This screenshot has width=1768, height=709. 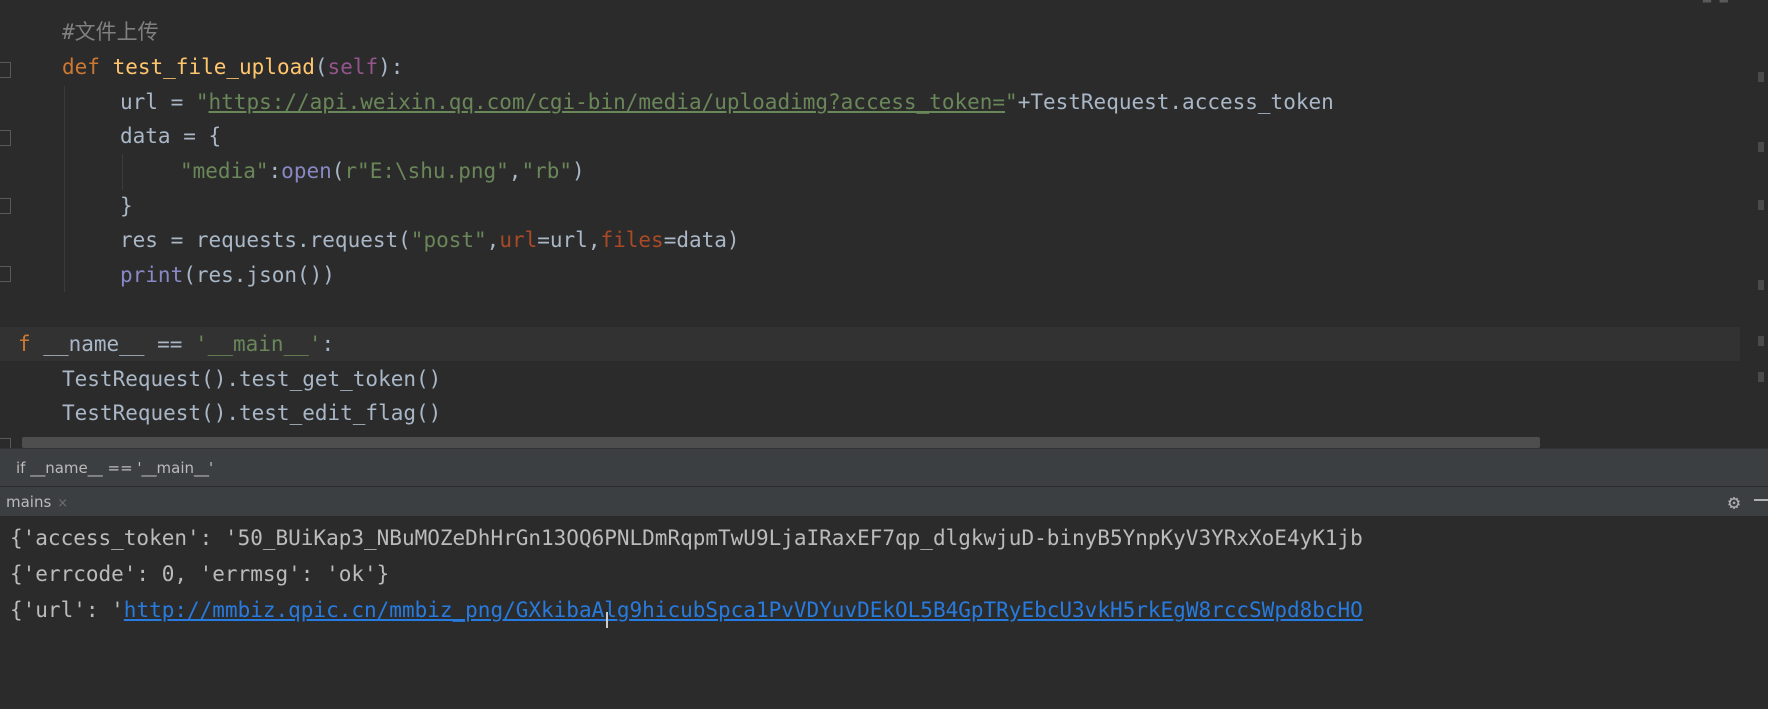 I want to click on code-line: def test_file_upload(self):, so click(x=870, y=67).